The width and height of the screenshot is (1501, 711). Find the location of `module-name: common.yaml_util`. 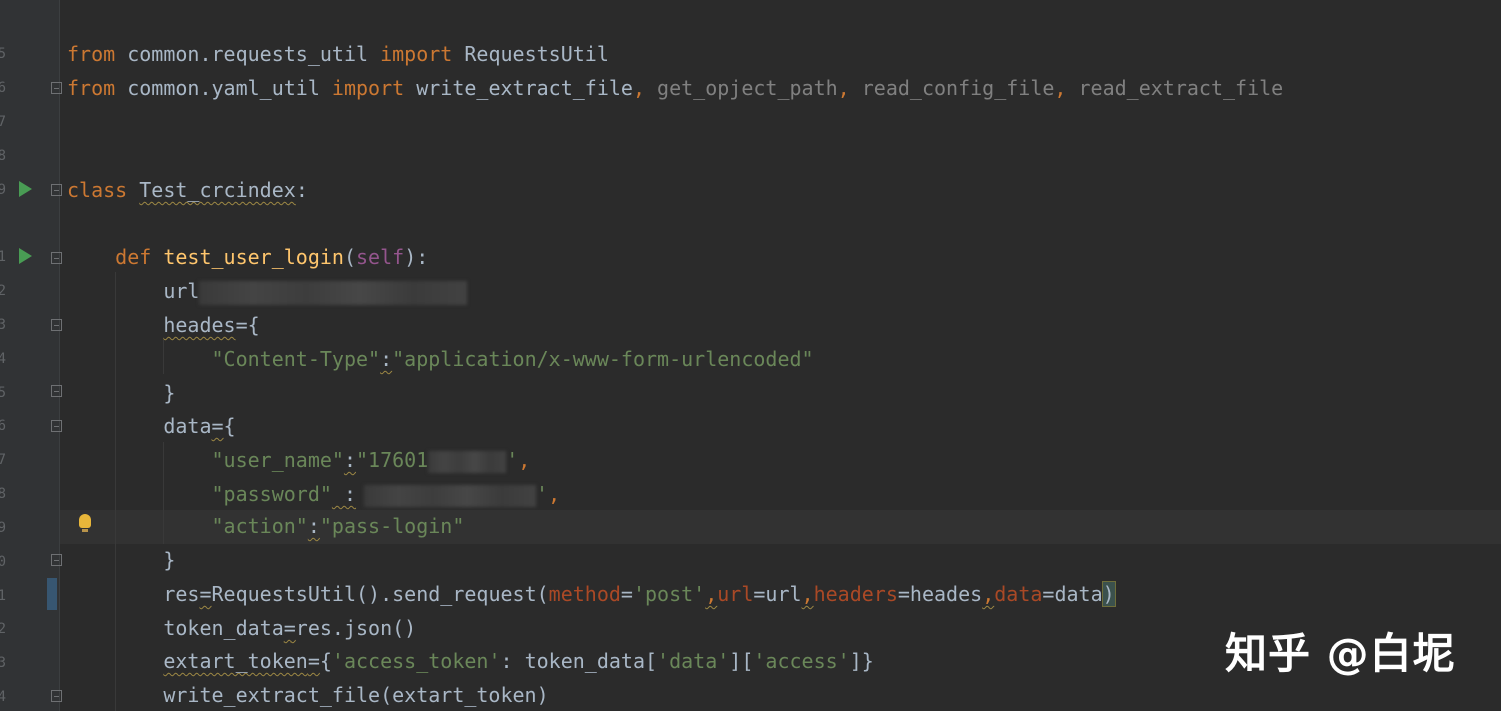

module-name: common.yaml_util is located at coordinates (223, 88).